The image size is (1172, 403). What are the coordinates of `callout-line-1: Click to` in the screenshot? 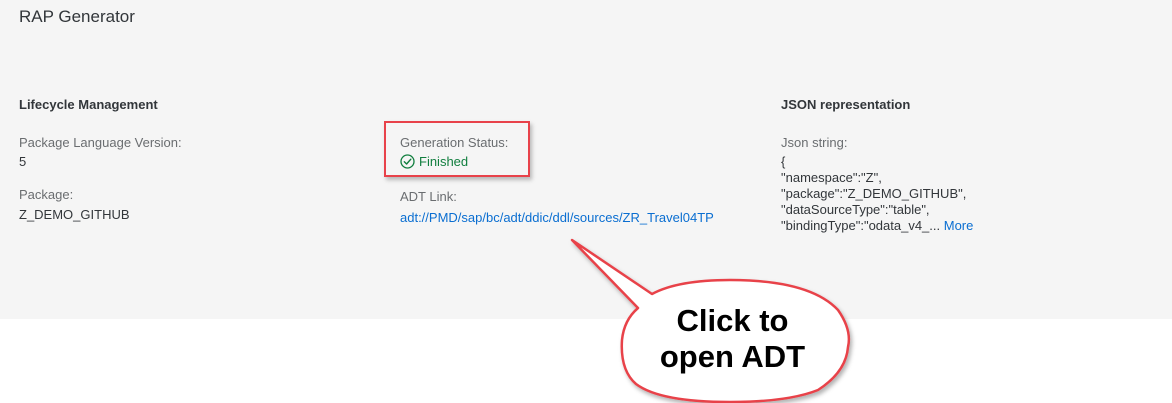 It's located at (732, 320).